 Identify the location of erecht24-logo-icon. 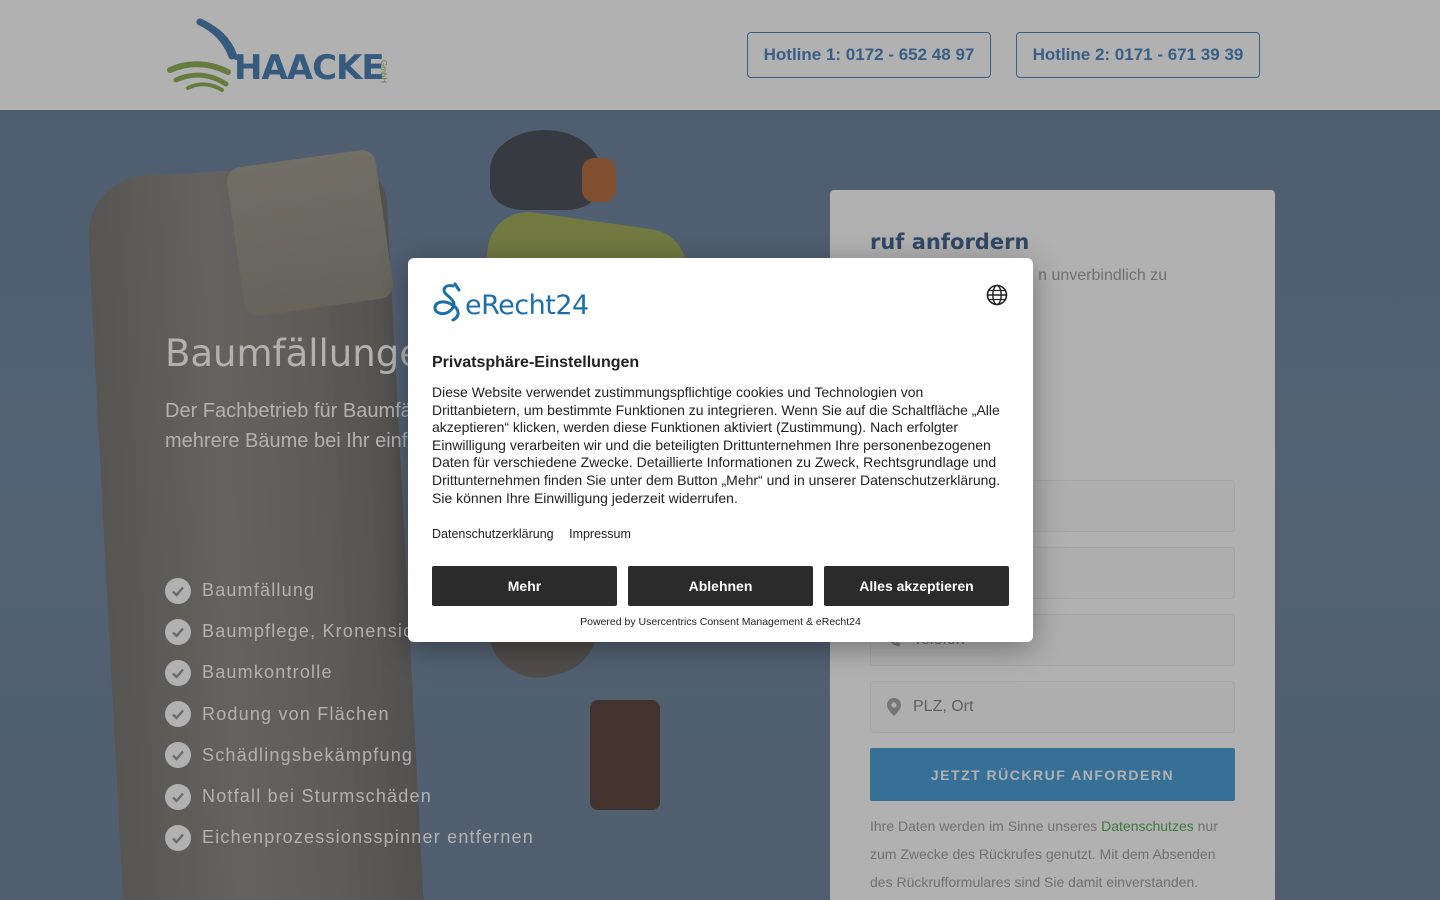
(447, 302).